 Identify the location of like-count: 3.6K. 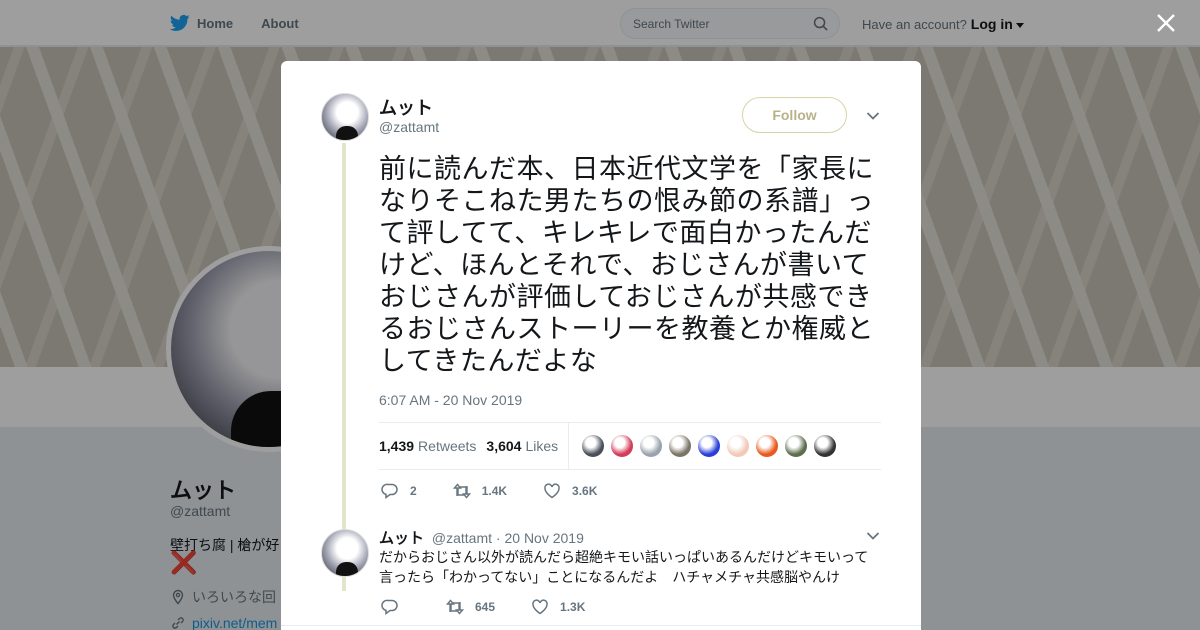
(585, 491).